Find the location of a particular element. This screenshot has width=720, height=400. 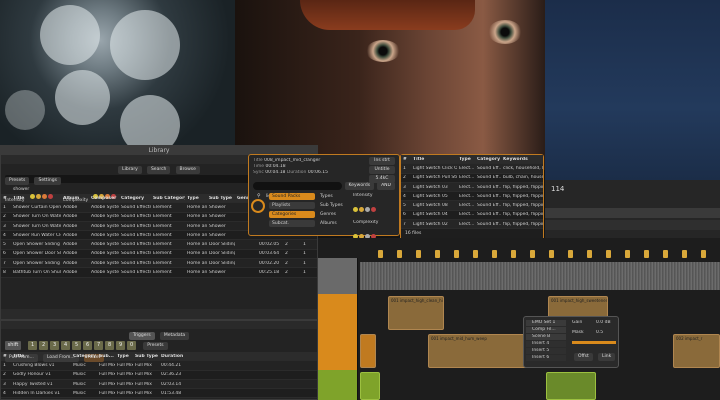

table-cell: Music is located at coordinates (79, 365).